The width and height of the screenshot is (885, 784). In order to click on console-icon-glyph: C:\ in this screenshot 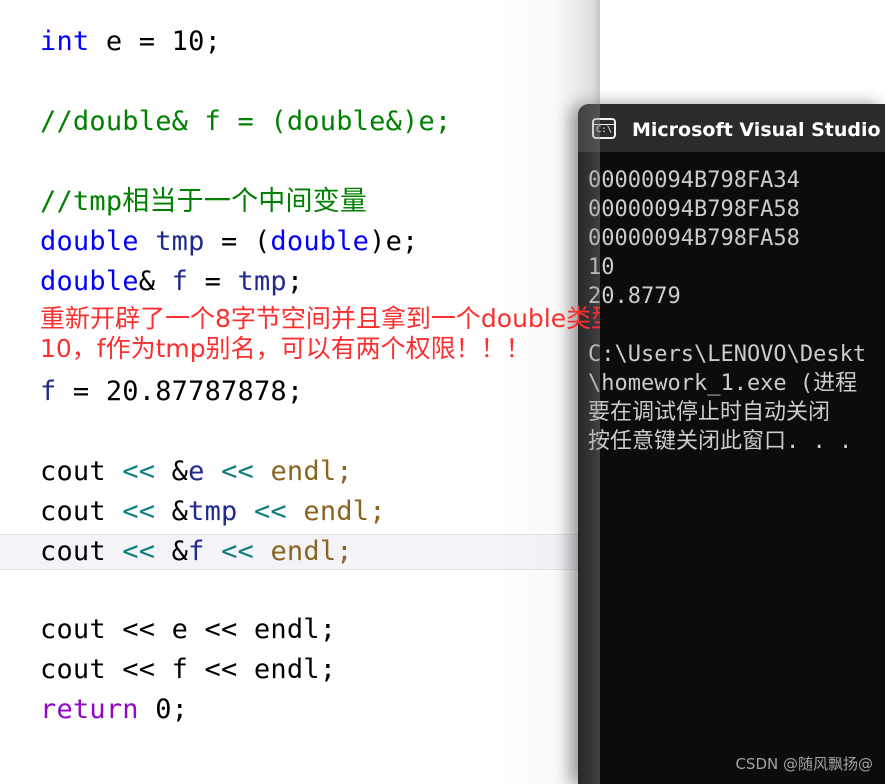, I will do `click(604, 129)`.